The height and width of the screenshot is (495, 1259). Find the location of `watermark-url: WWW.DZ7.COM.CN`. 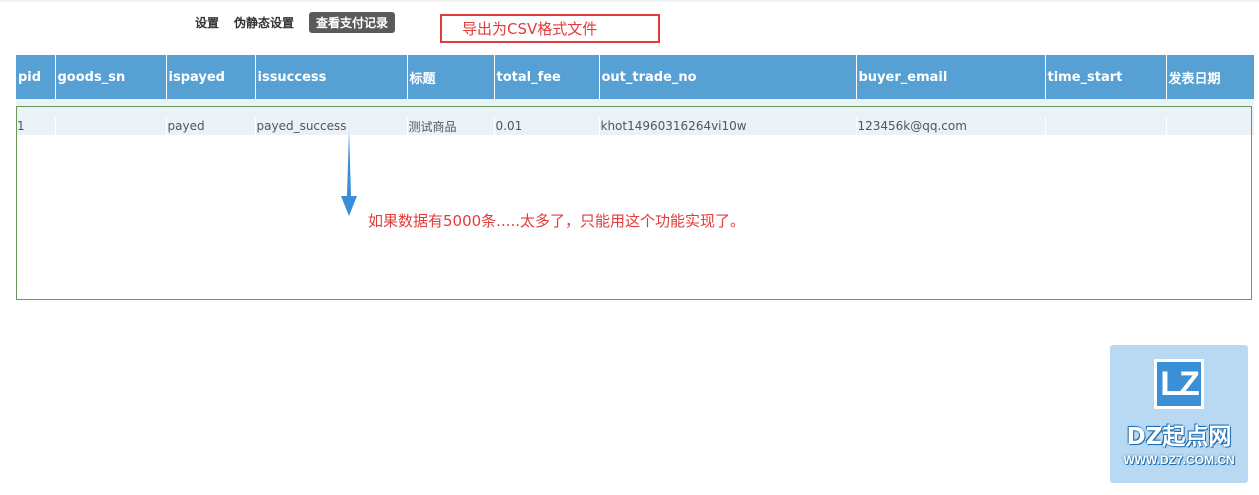

watermark-url: WWW.DZ7.COM.CN is located at coordinates (1179, 460).